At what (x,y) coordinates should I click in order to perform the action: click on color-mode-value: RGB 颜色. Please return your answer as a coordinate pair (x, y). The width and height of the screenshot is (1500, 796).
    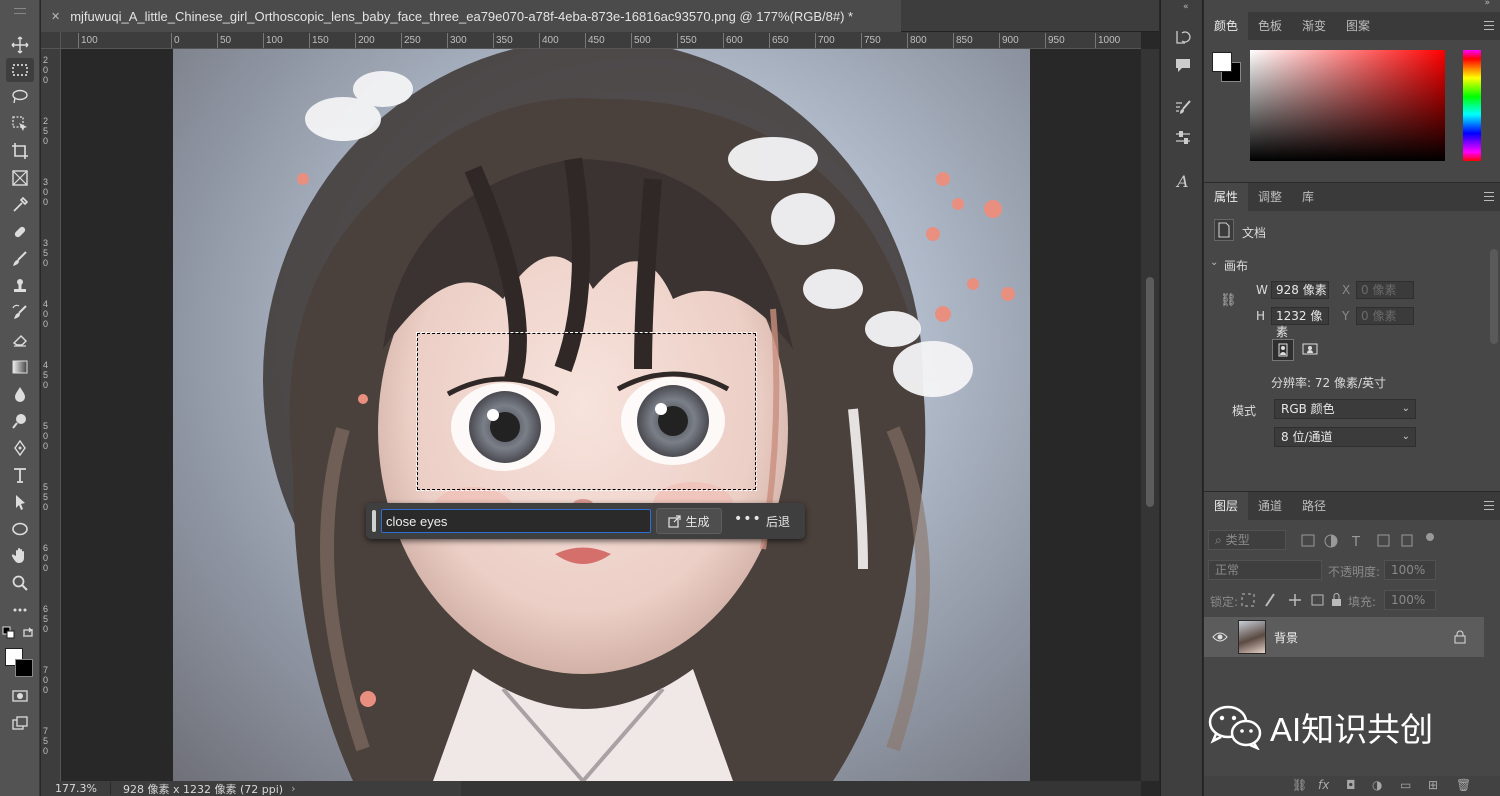
    Looking at the image, I should click on (1308, 409).